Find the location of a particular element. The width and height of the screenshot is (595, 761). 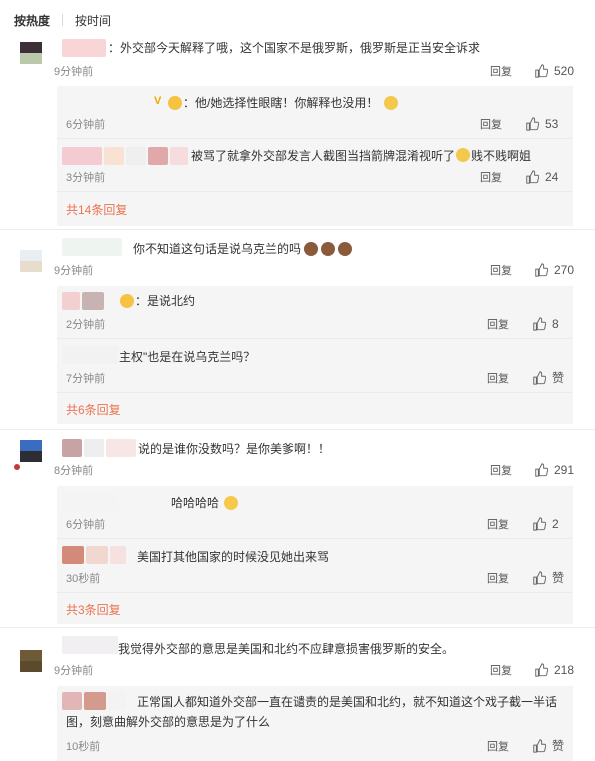

tab-divider is located at coordinates (63, 20).